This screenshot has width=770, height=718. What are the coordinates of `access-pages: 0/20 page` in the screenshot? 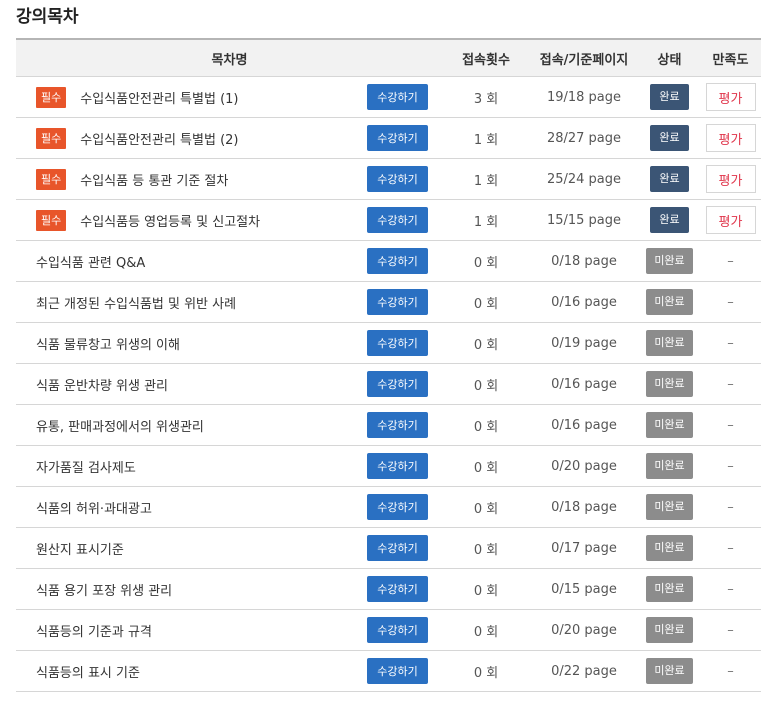 It's located at (584, 630).